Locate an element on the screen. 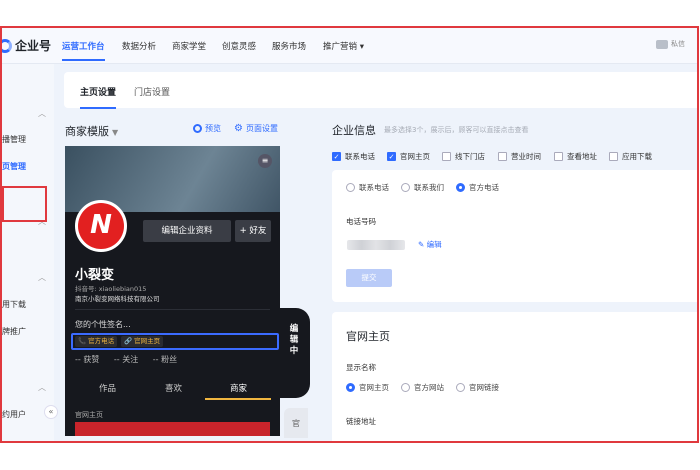 This screenshot has height=470, width=700. settings-tabs: 主页设置 门店设置 is located at coordinates (380, 90).